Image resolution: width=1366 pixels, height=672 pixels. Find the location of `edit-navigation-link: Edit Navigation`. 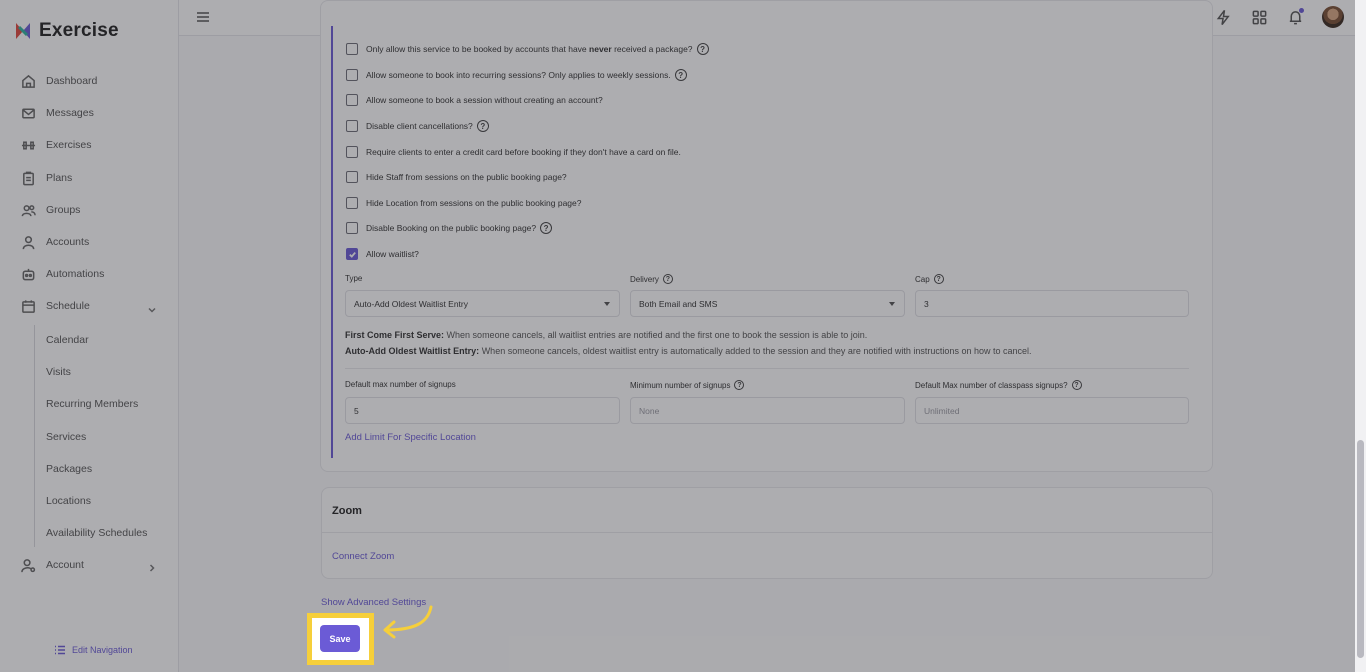

edit-navigation-link: Edit Navigation is located at coordinates (93, 650).